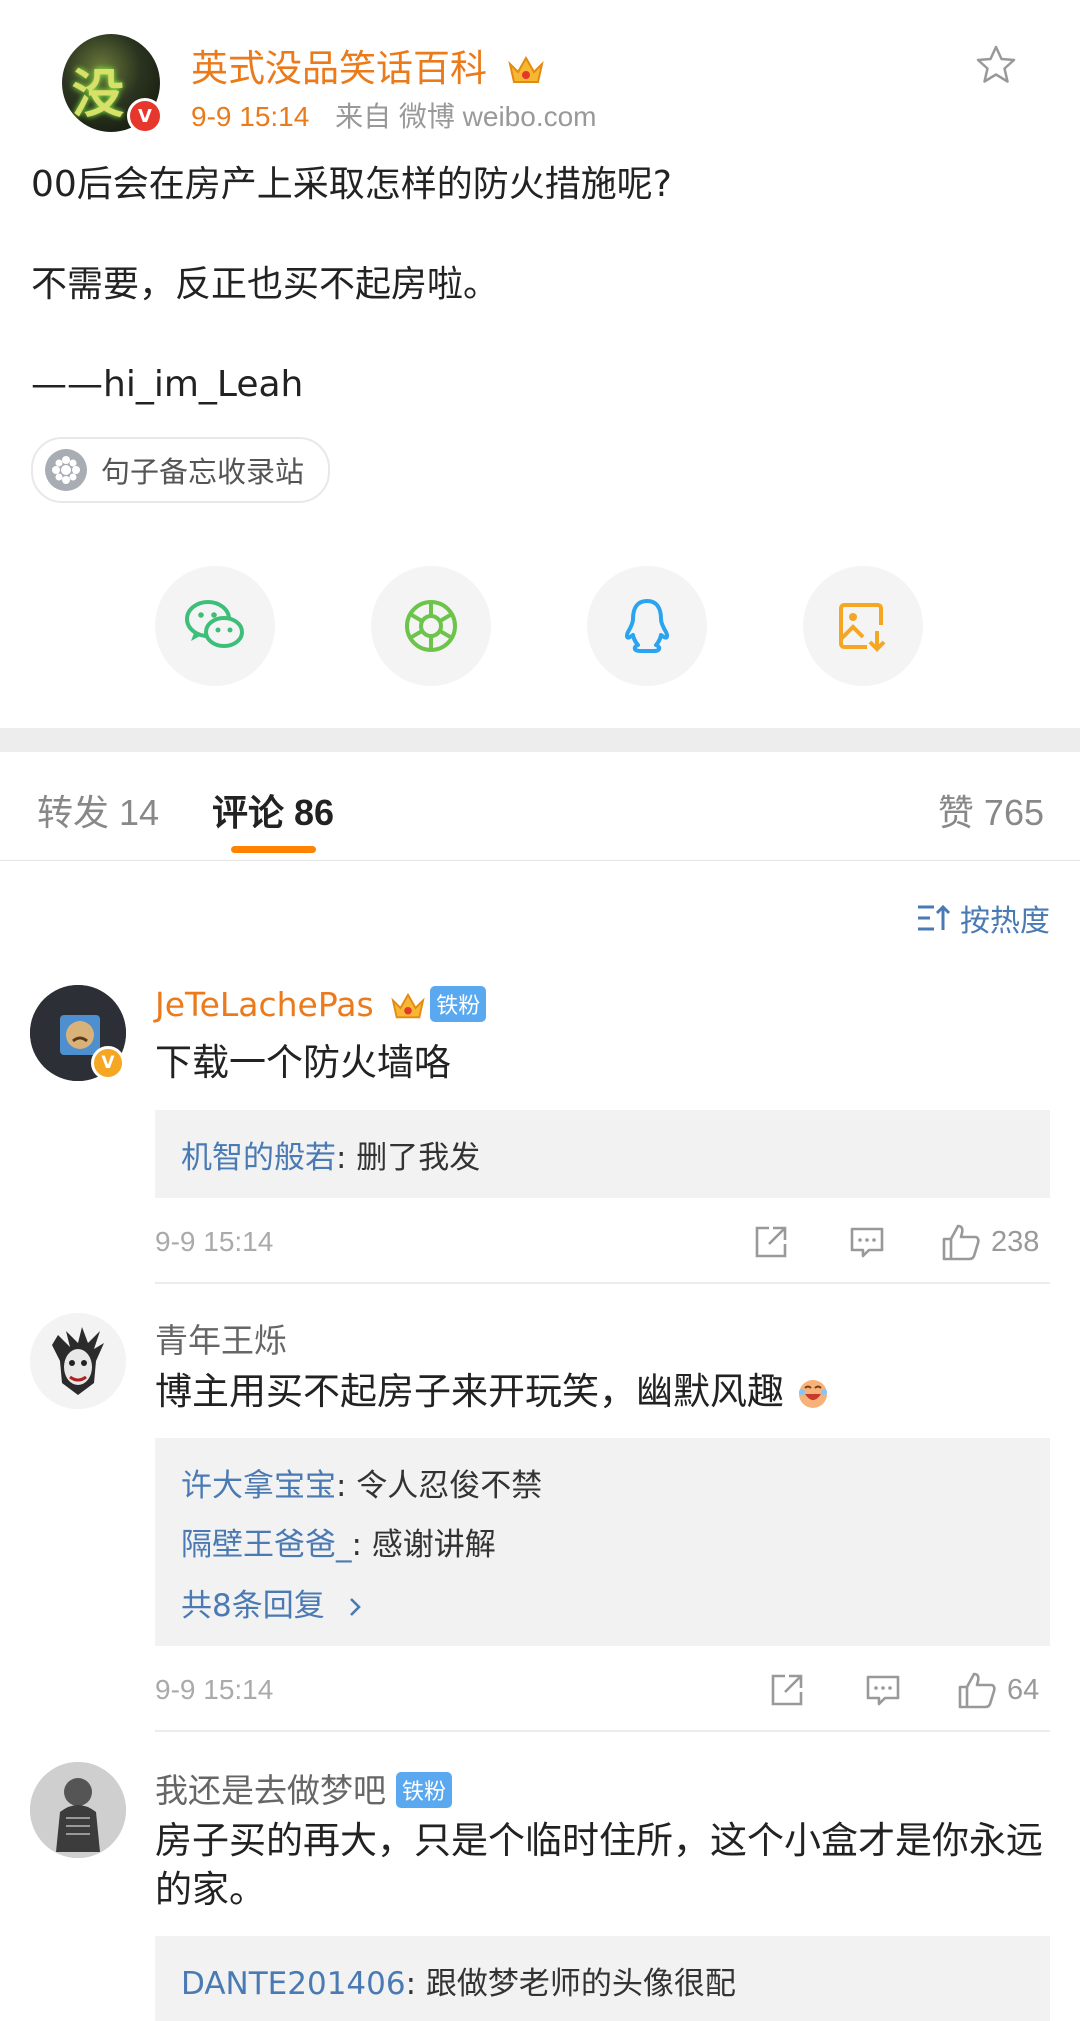 The width and height of the screenshot is (1080, 2021). I want to click on reply-box: 许大拿宝宝: 令人忍俊不禁 隔壁王爸爸_: 感谢讲解 共8条回复, so click(602, 1542).